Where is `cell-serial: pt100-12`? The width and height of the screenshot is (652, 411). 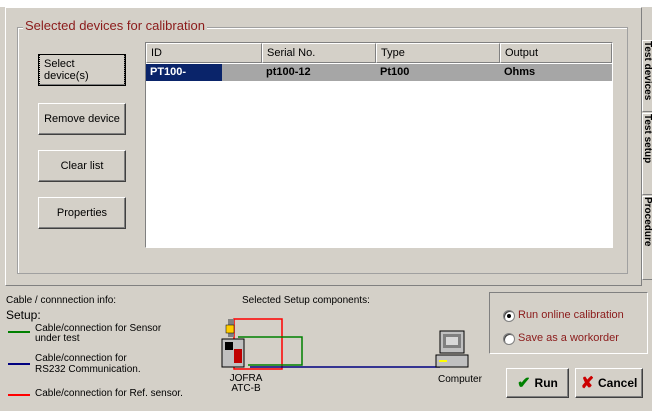
cell-serial: pt100-12 is located at coordinates (288, 72).